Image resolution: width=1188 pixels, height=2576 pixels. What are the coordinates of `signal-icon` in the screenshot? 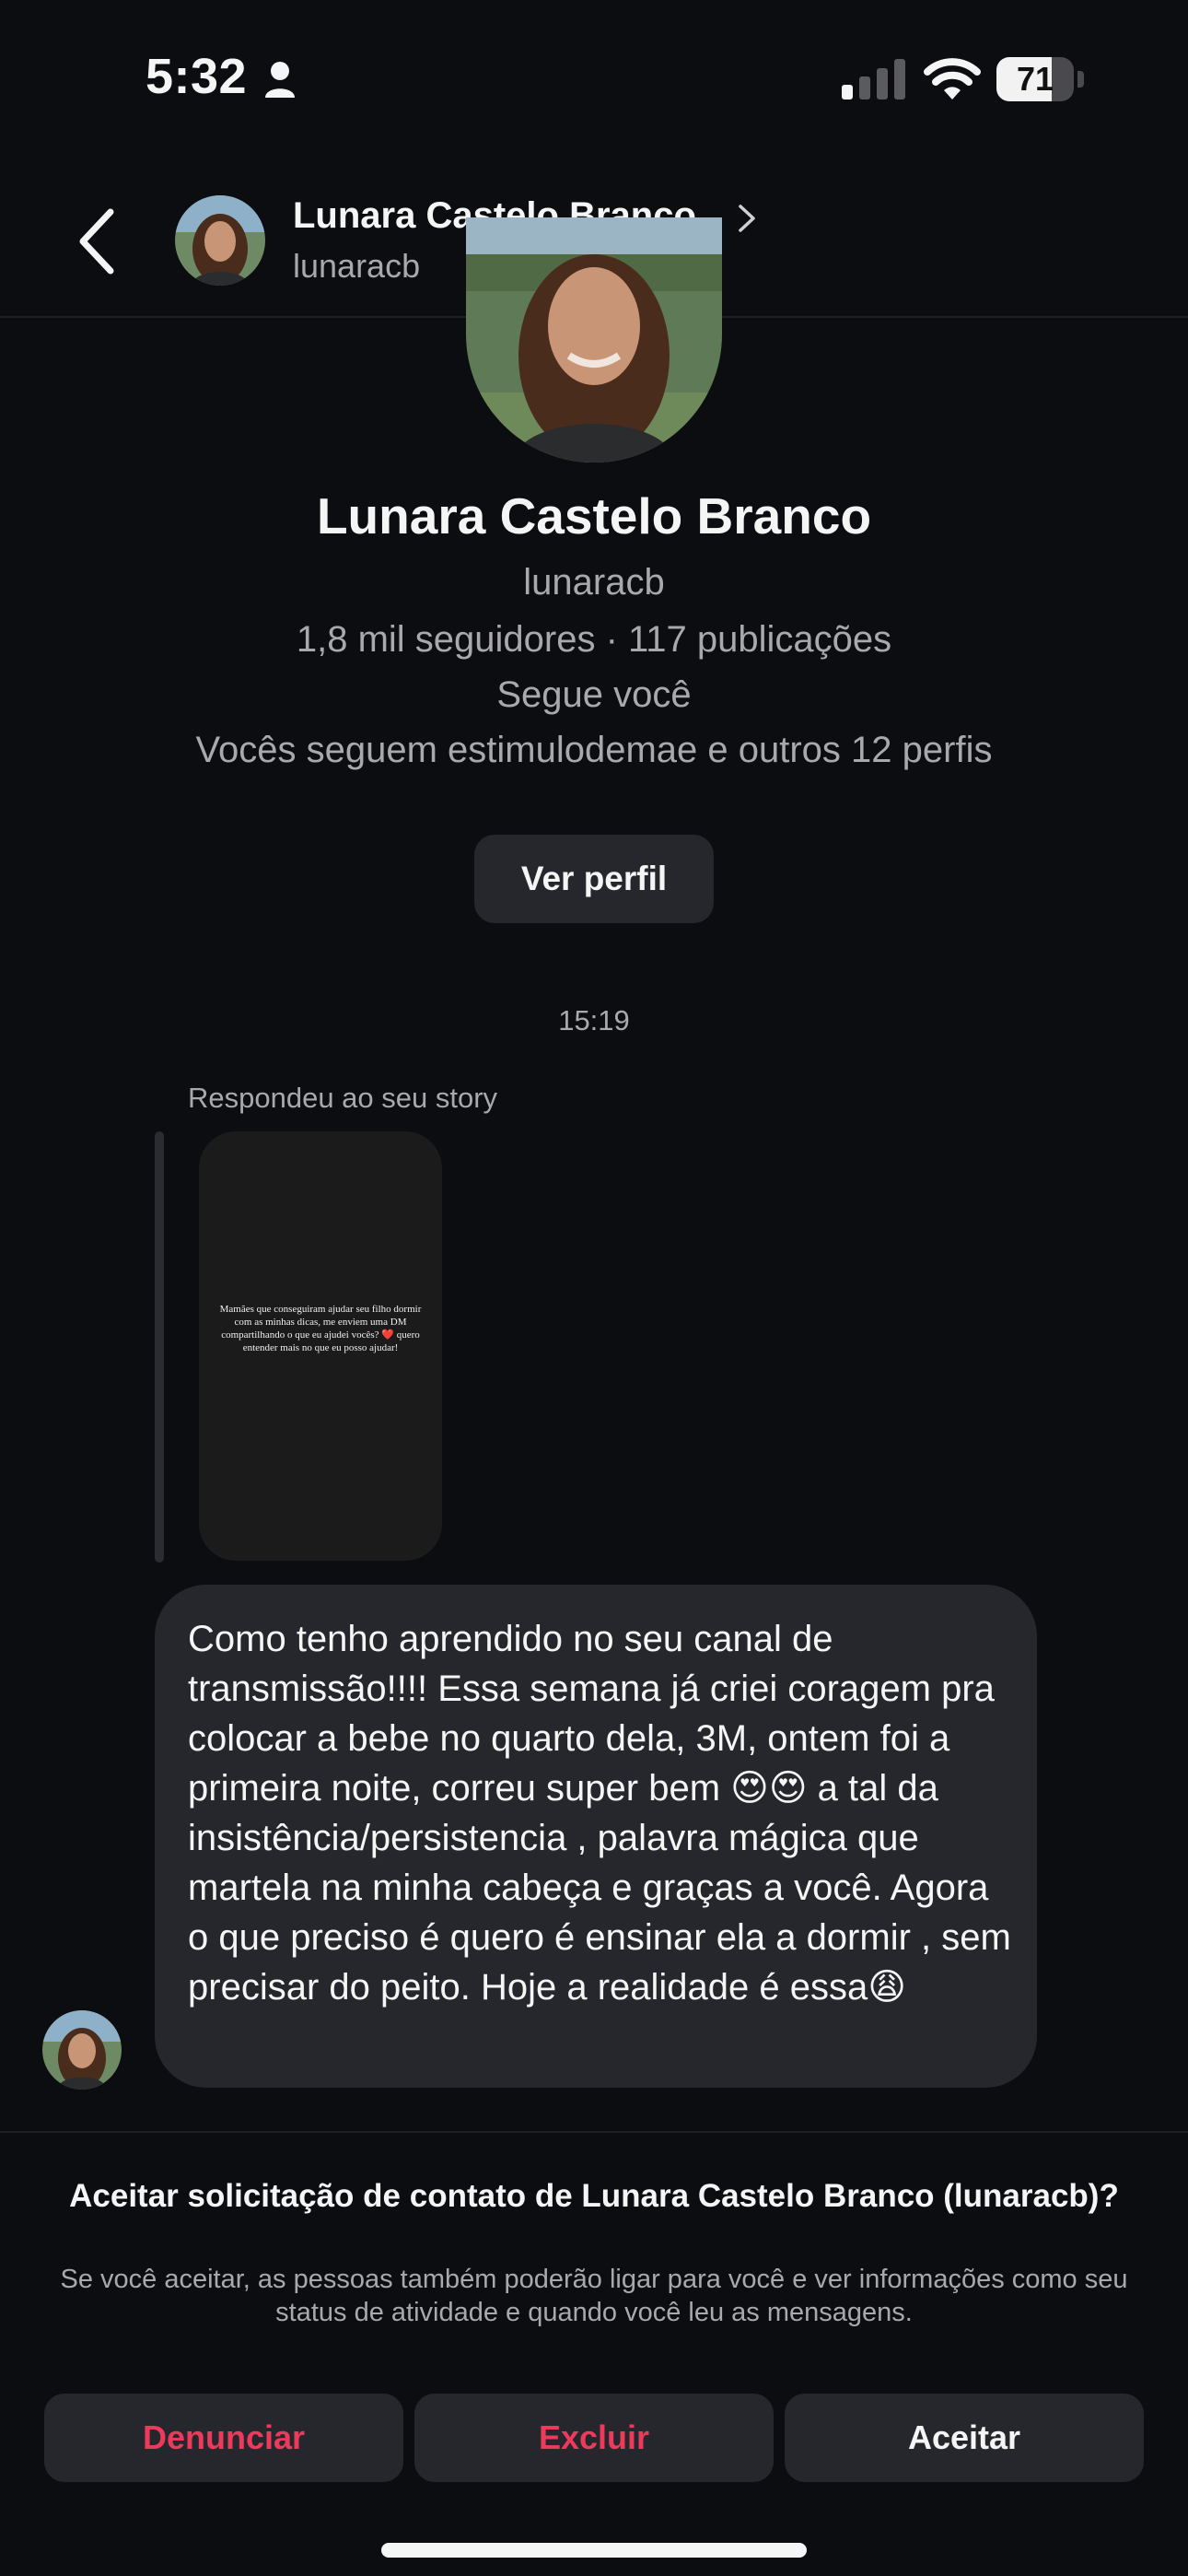 It's located at (873, 79).